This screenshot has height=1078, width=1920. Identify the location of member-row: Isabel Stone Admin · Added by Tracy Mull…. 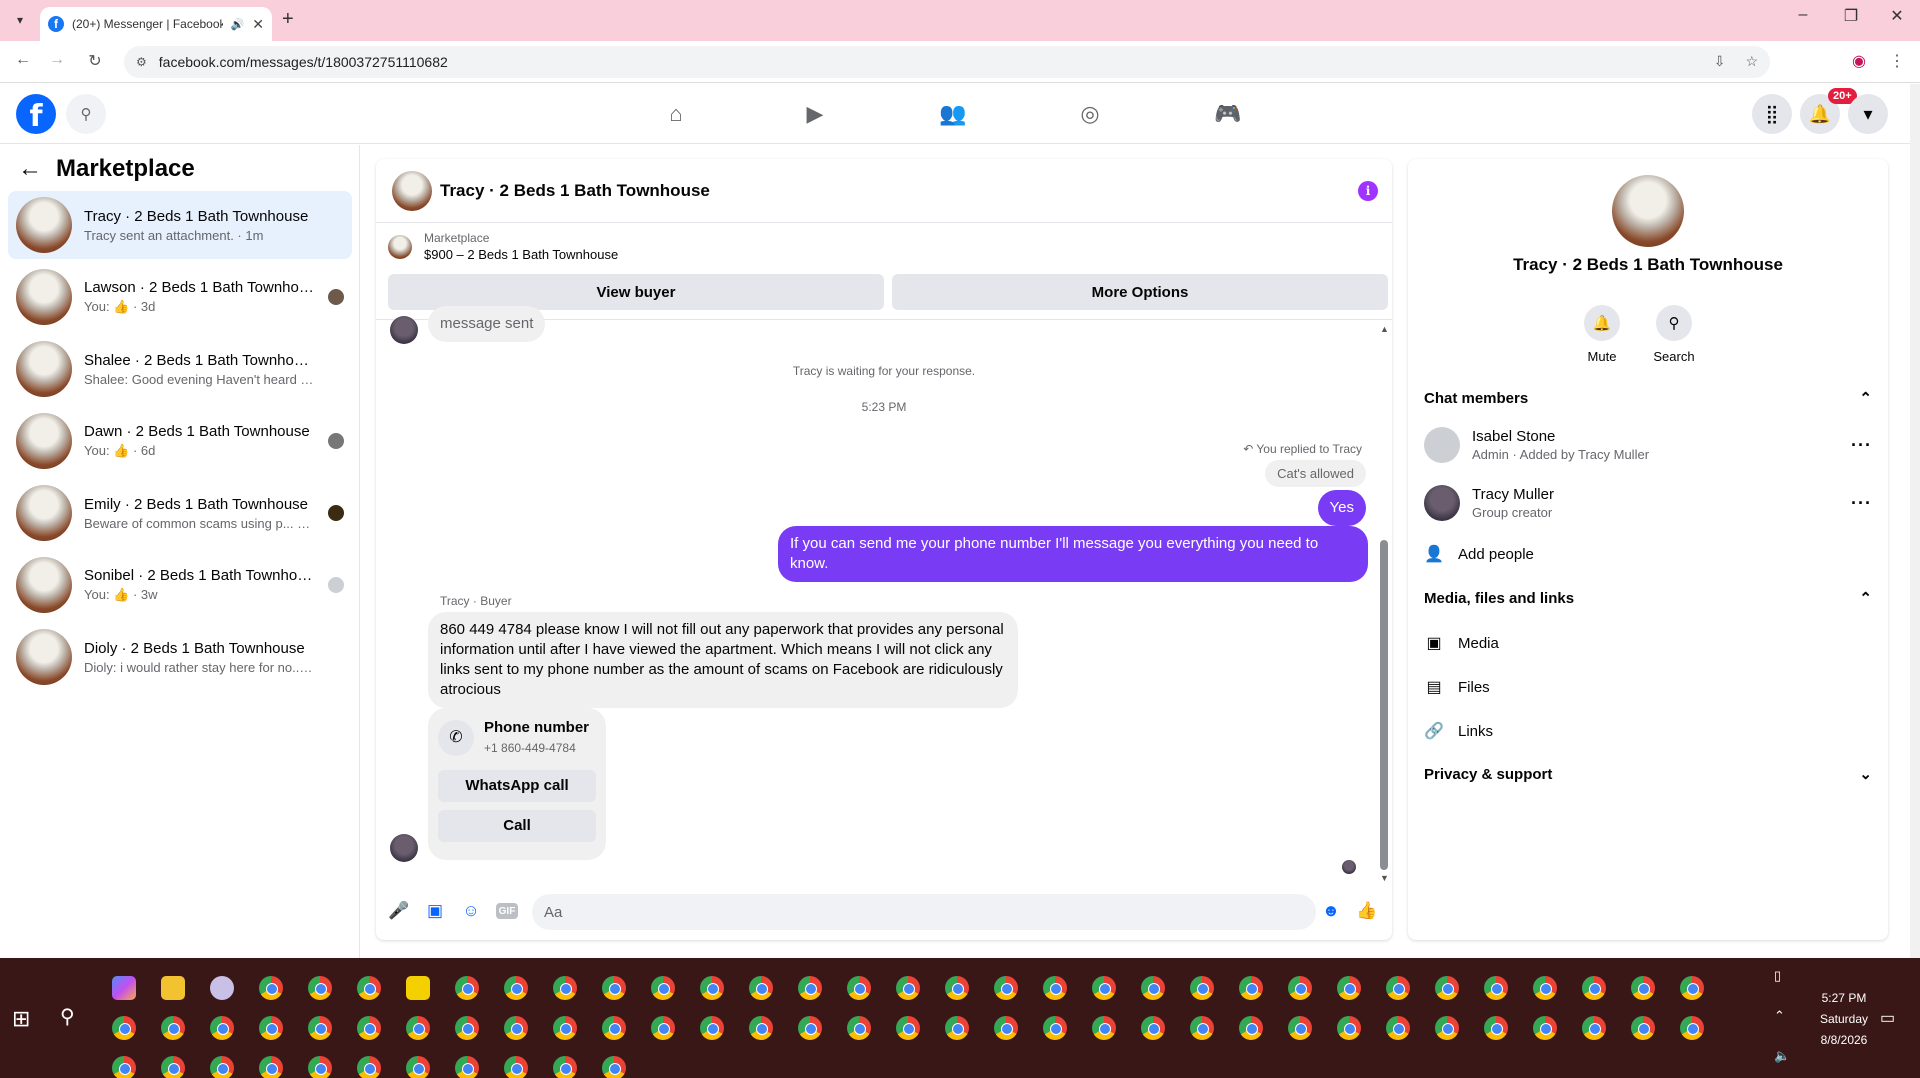
(1648, 445).